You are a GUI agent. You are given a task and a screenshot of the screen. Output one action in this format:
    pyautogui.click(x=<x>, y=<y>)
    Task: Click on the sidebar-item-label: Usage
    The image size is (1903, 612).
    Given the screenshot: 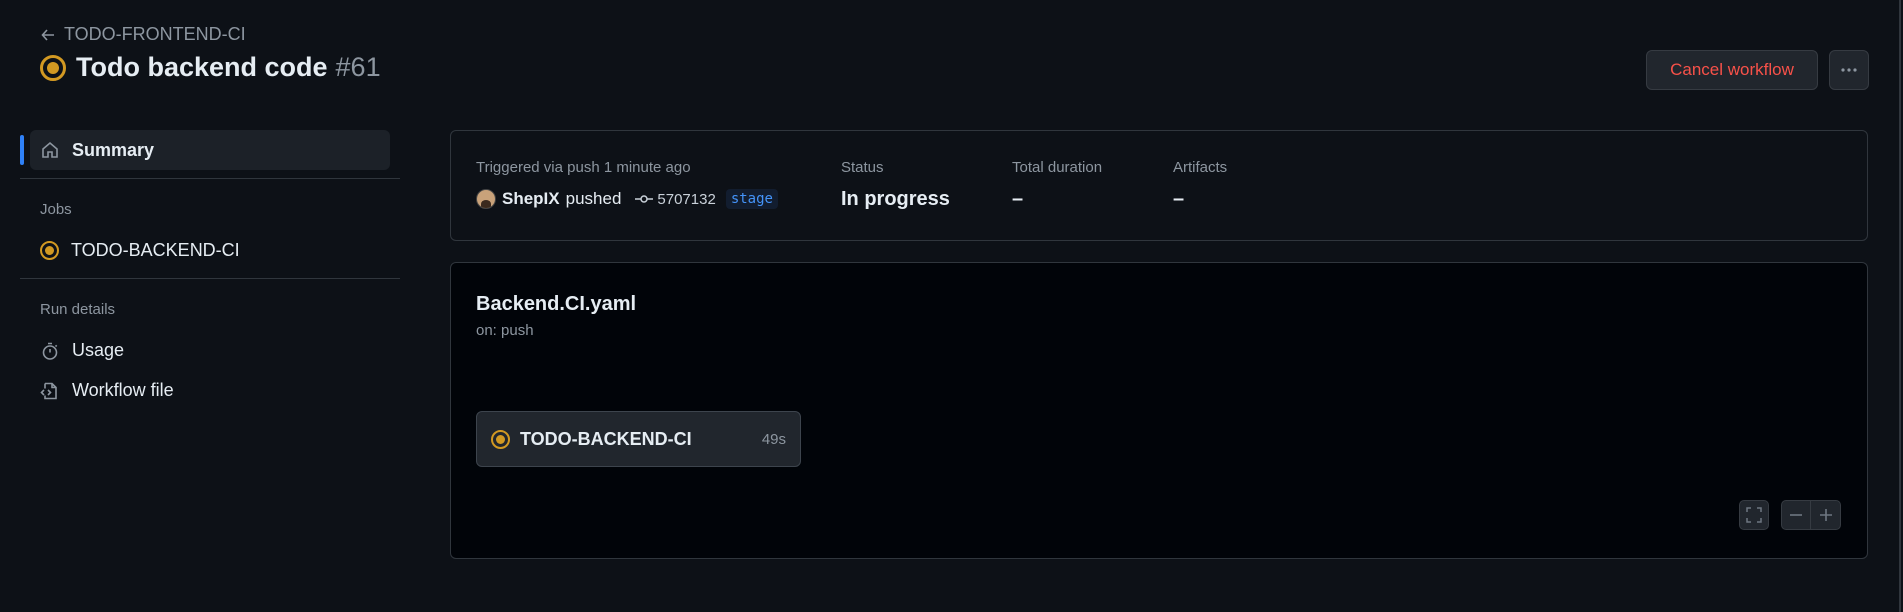 What is the action you would take?
    pyautogui.click(x=98, y=350)
    